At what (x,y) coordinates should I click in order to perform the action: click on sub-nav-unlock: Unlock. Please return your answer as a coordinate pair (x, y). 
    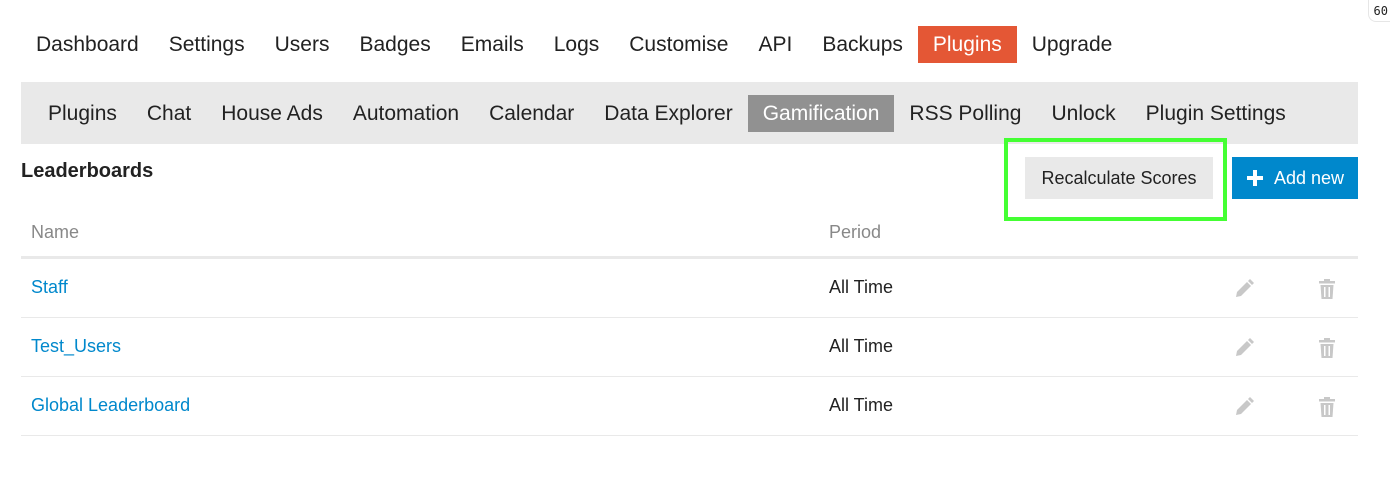
    Looking at the image, I should click on (1083, 113).